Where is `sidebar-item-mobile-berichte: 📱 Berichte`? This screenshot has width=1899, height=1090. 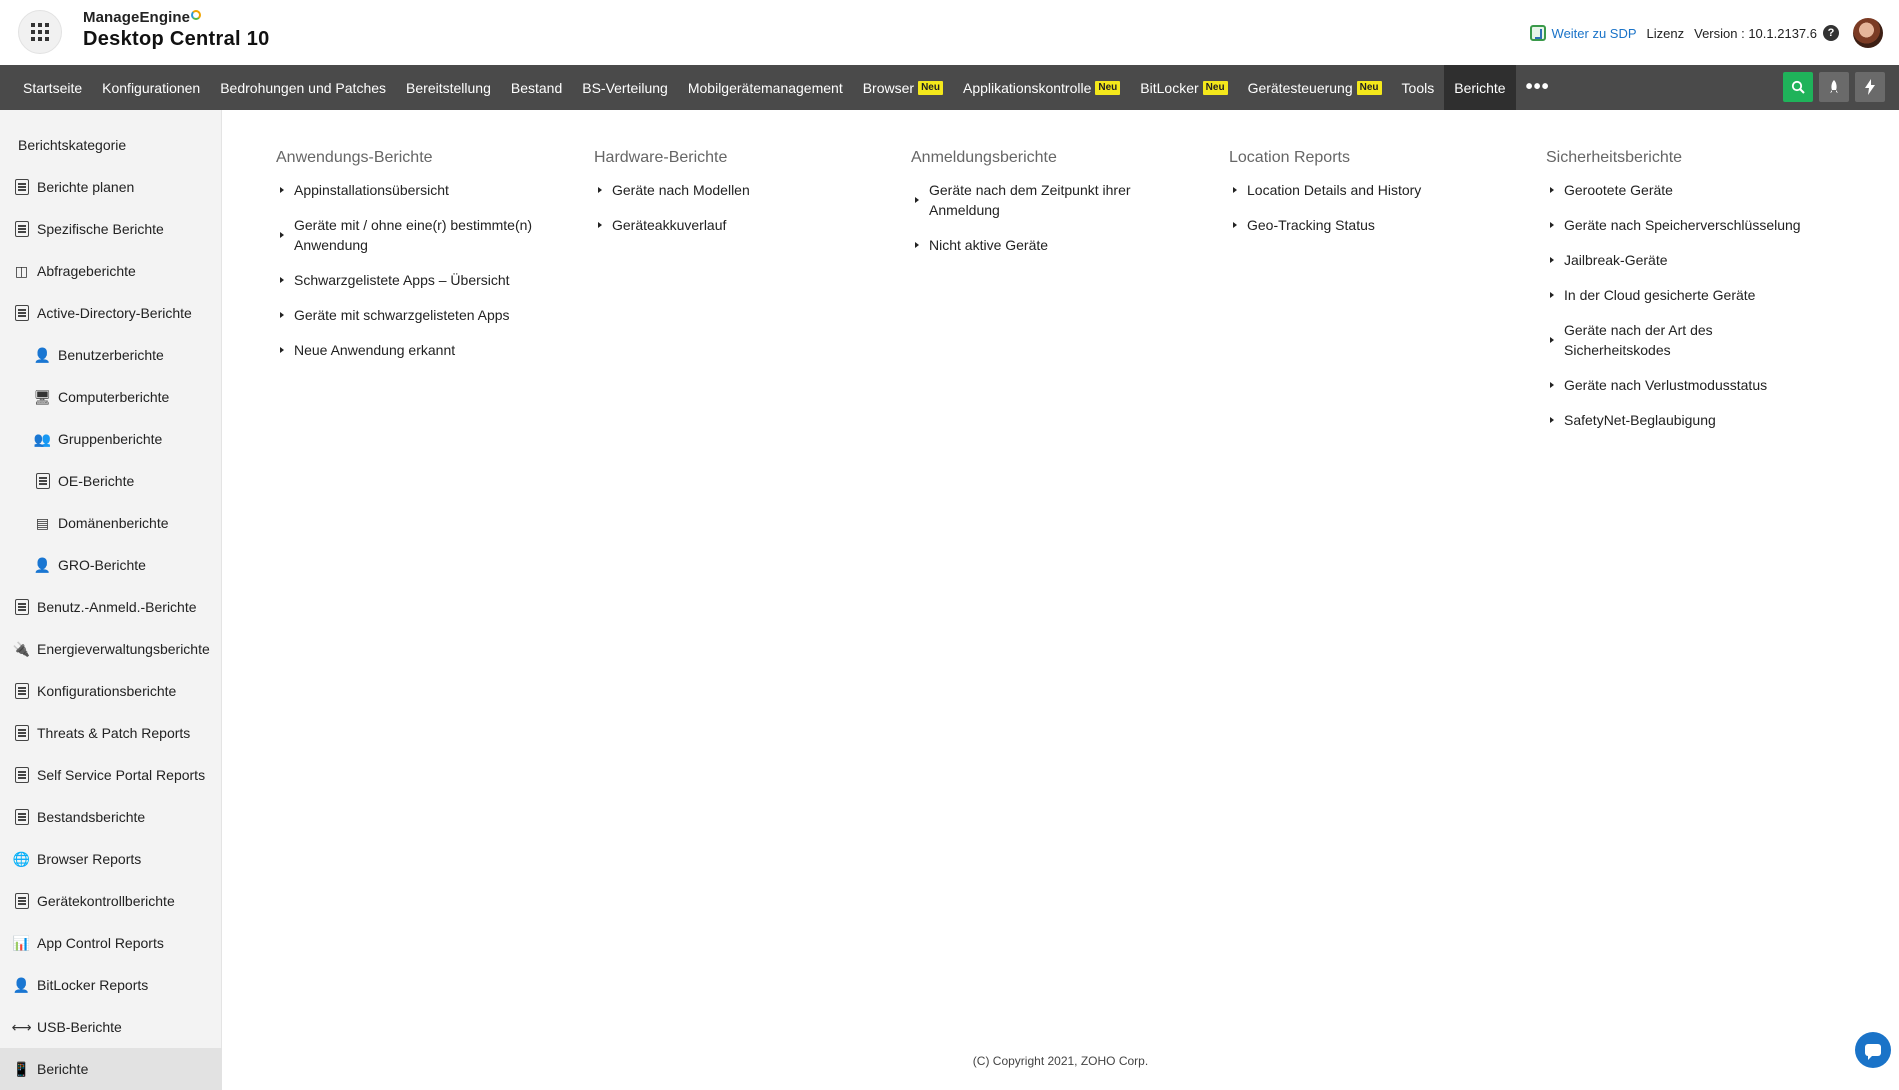 sidebar-item-mobile-berichte: 📱 Berichte is located at coordinates (111, 1069).